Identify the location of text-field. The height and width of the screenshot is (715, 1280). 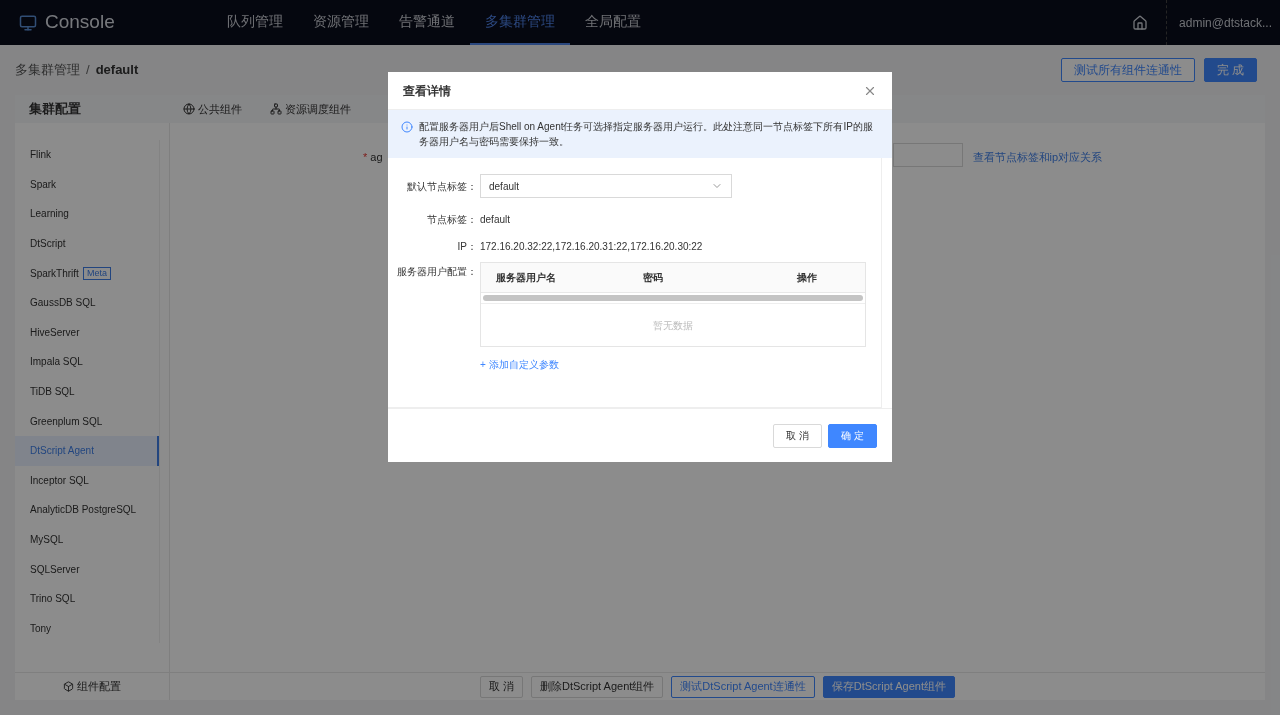
(927, 155).